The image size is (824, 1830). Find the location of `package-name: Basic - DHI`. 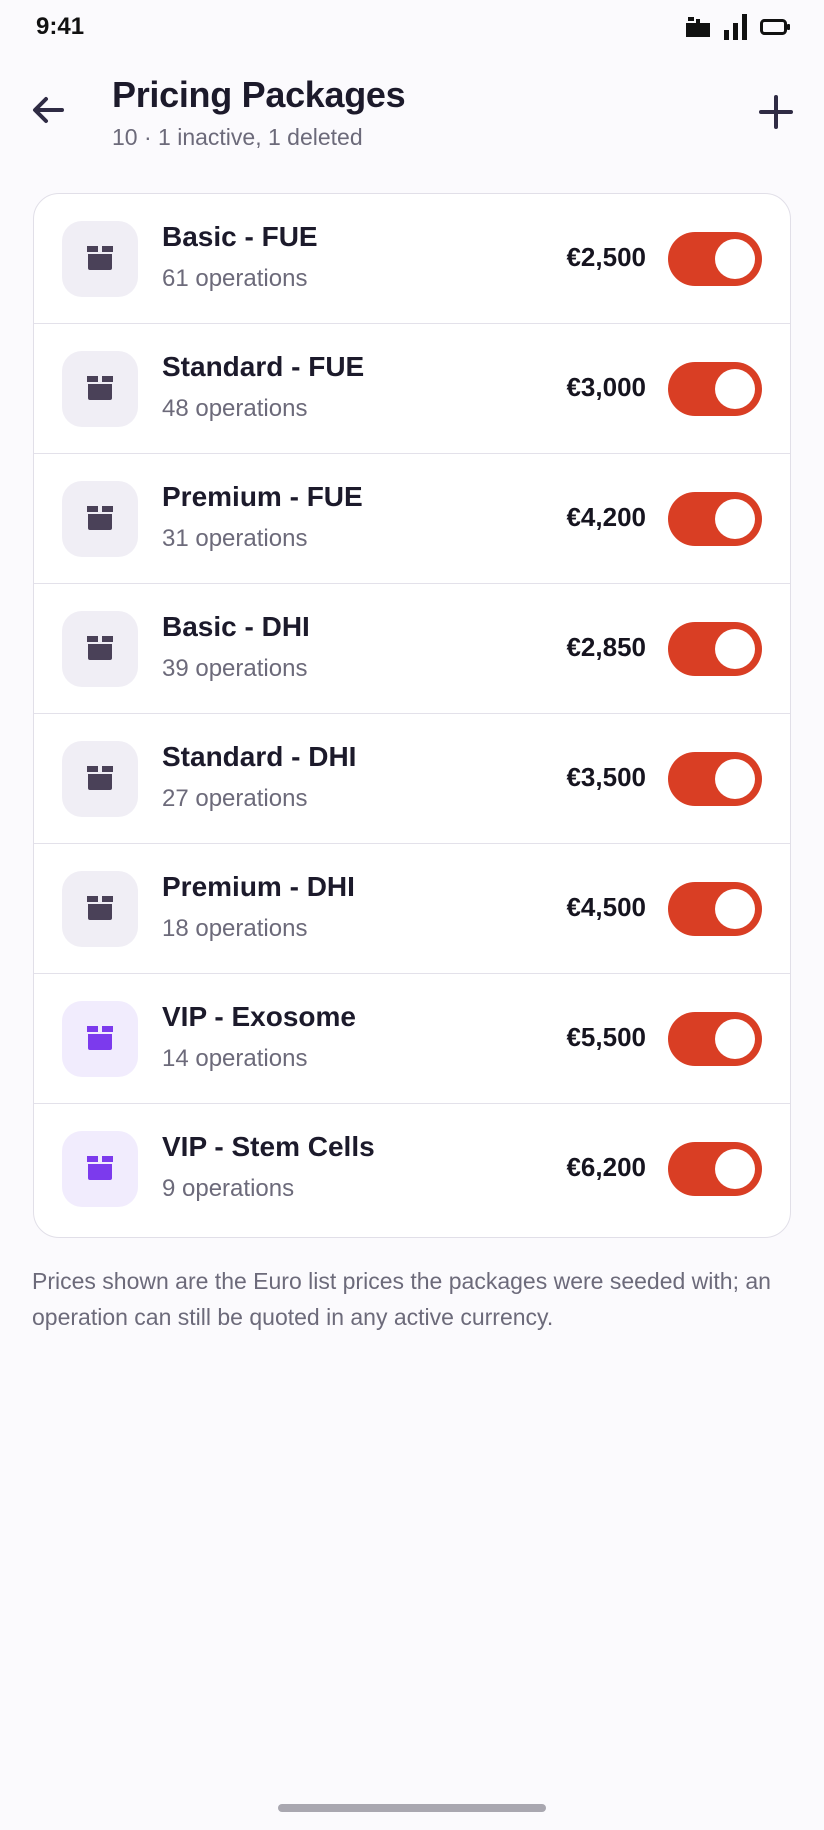

package-name: Basic - DHI is located at coordinates (236, 626).